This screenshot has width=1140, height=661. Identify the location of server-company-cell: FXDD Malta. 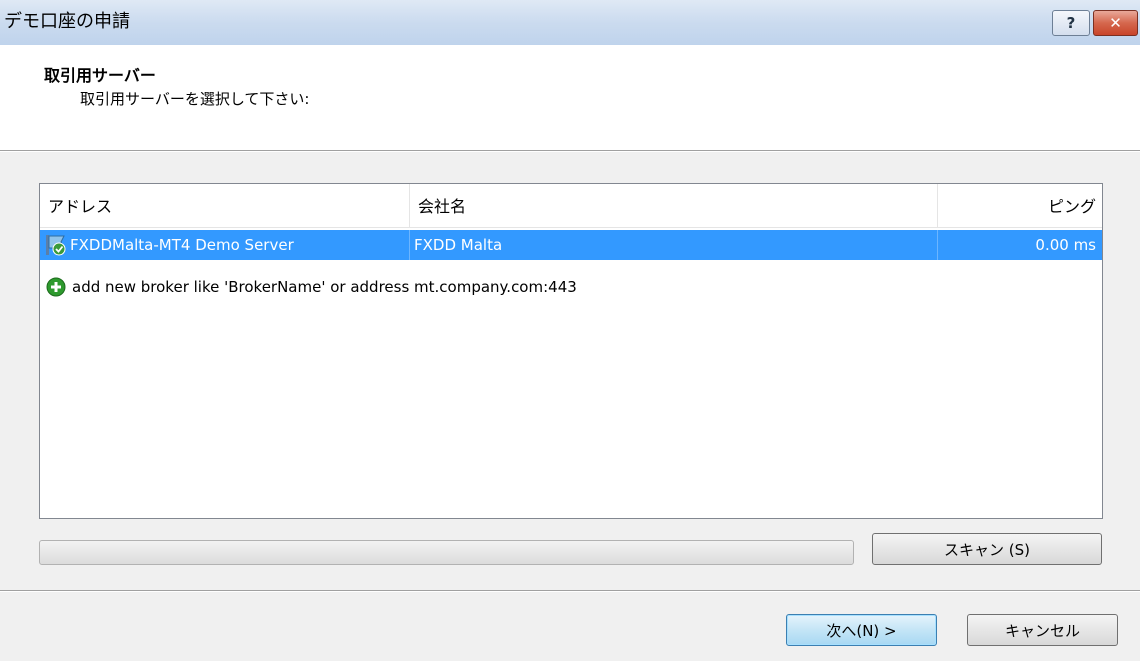
(674, 245).